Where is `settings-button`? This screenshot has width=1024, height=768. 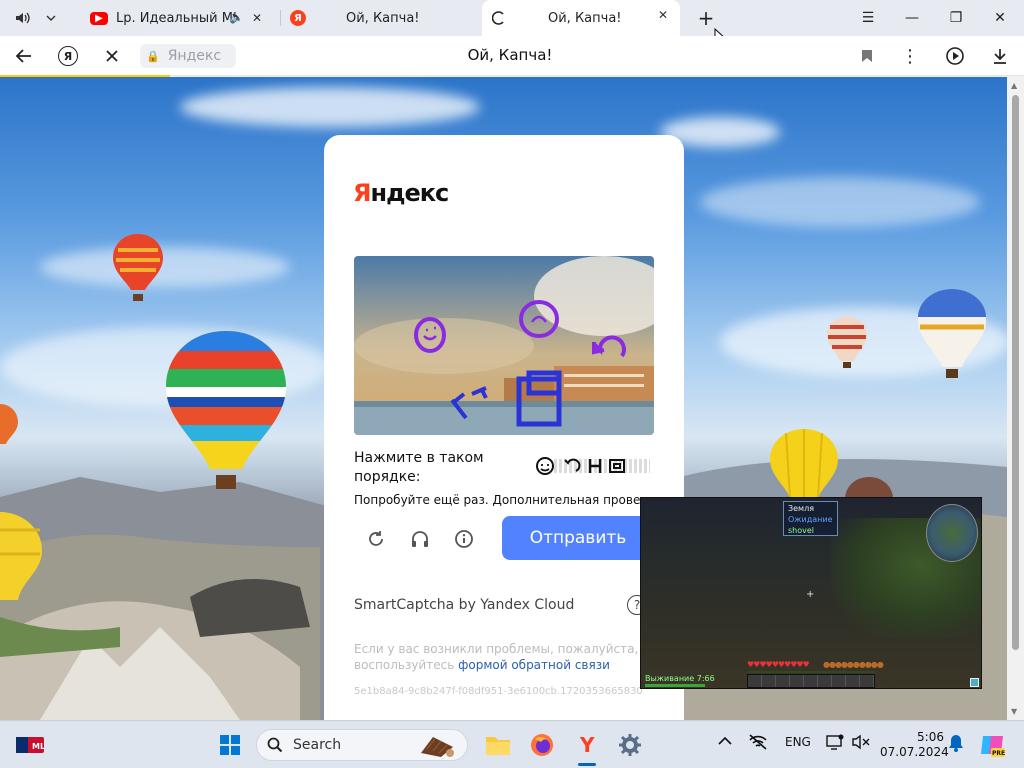 settings-button is located at coordinates (630, 745).